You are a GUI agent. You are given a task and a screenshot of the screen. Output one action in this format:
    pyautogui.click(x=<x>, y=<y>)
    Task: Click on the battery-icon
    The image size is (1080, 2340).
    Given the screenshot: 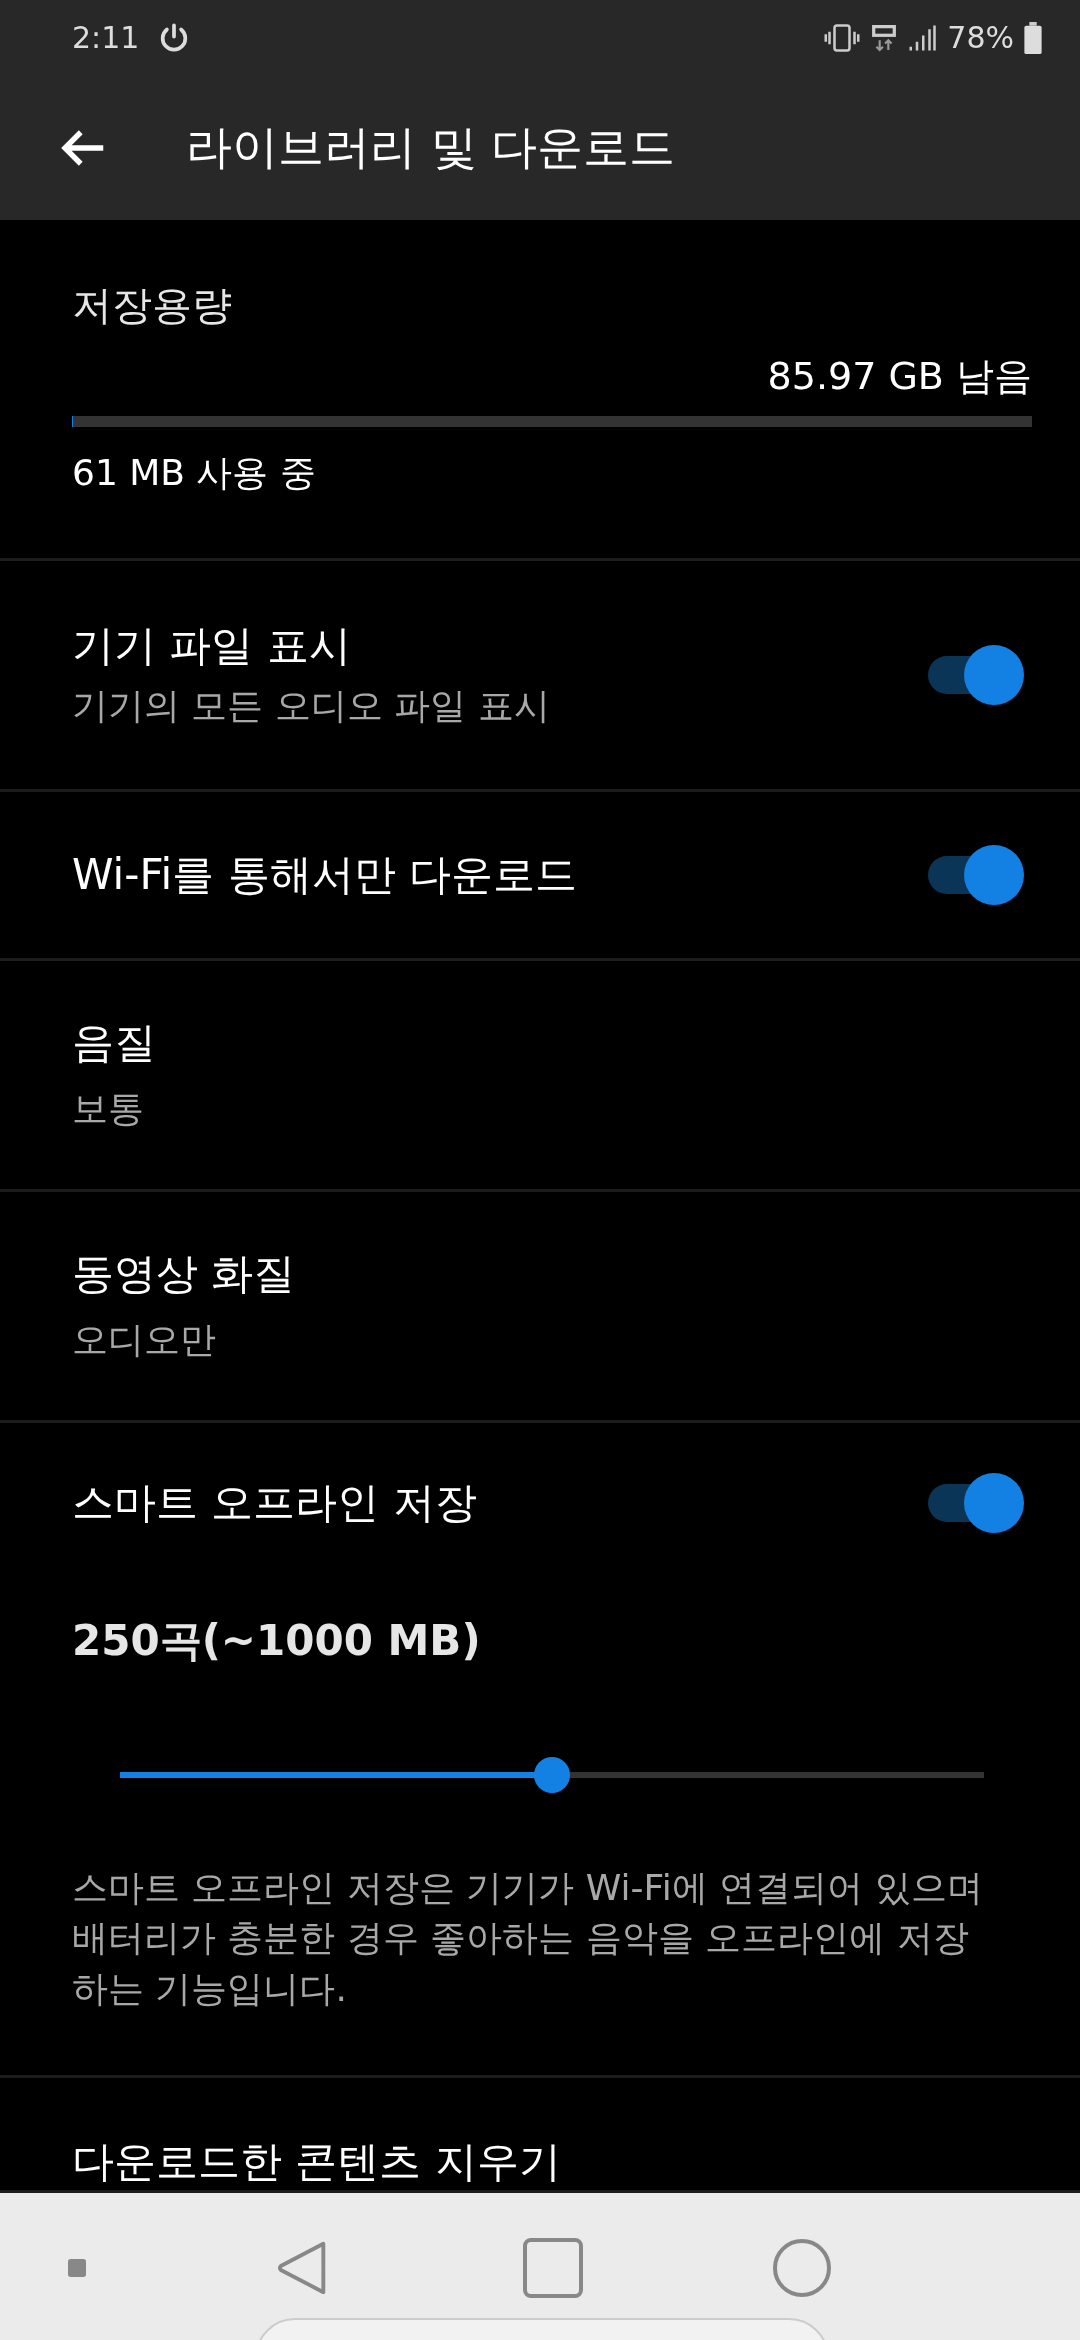 What is the action you would take?
    pyautogui.click(x=1033, y=37)
    